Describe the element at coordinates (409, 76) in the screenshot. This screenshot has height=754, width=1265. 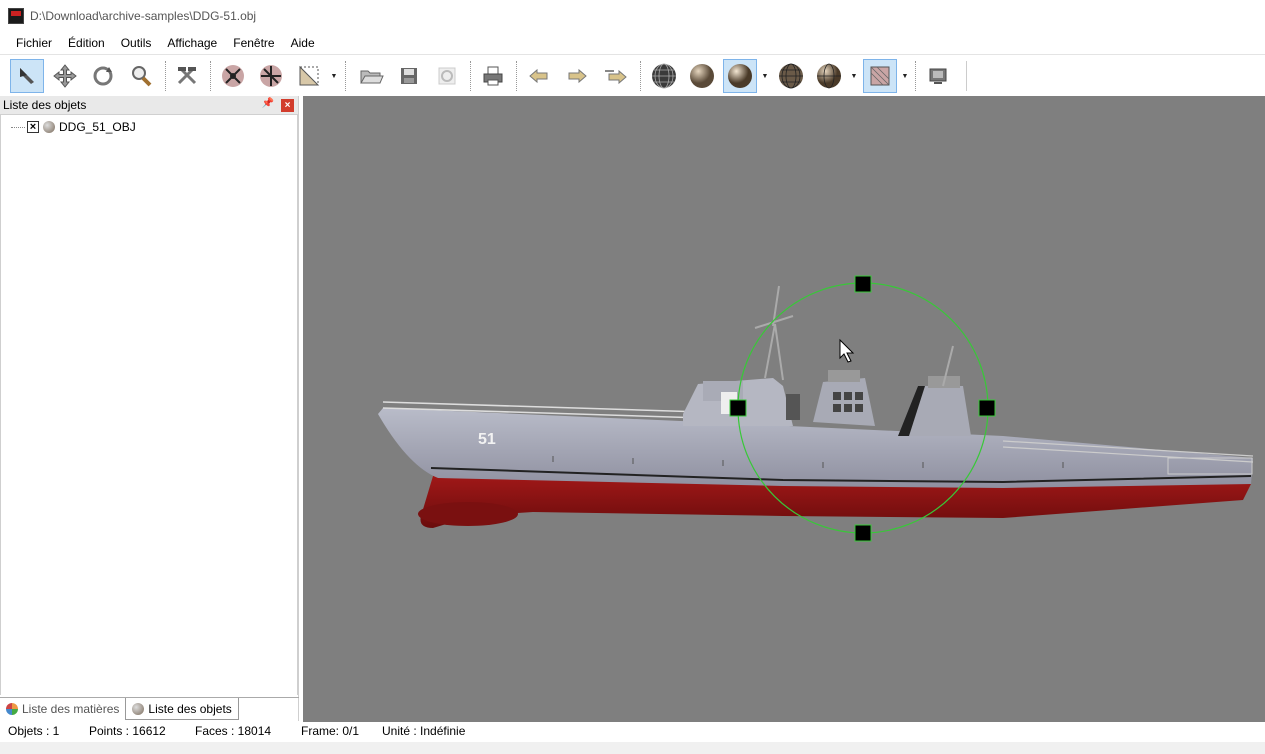
I see `save-disk-icon` at that location.